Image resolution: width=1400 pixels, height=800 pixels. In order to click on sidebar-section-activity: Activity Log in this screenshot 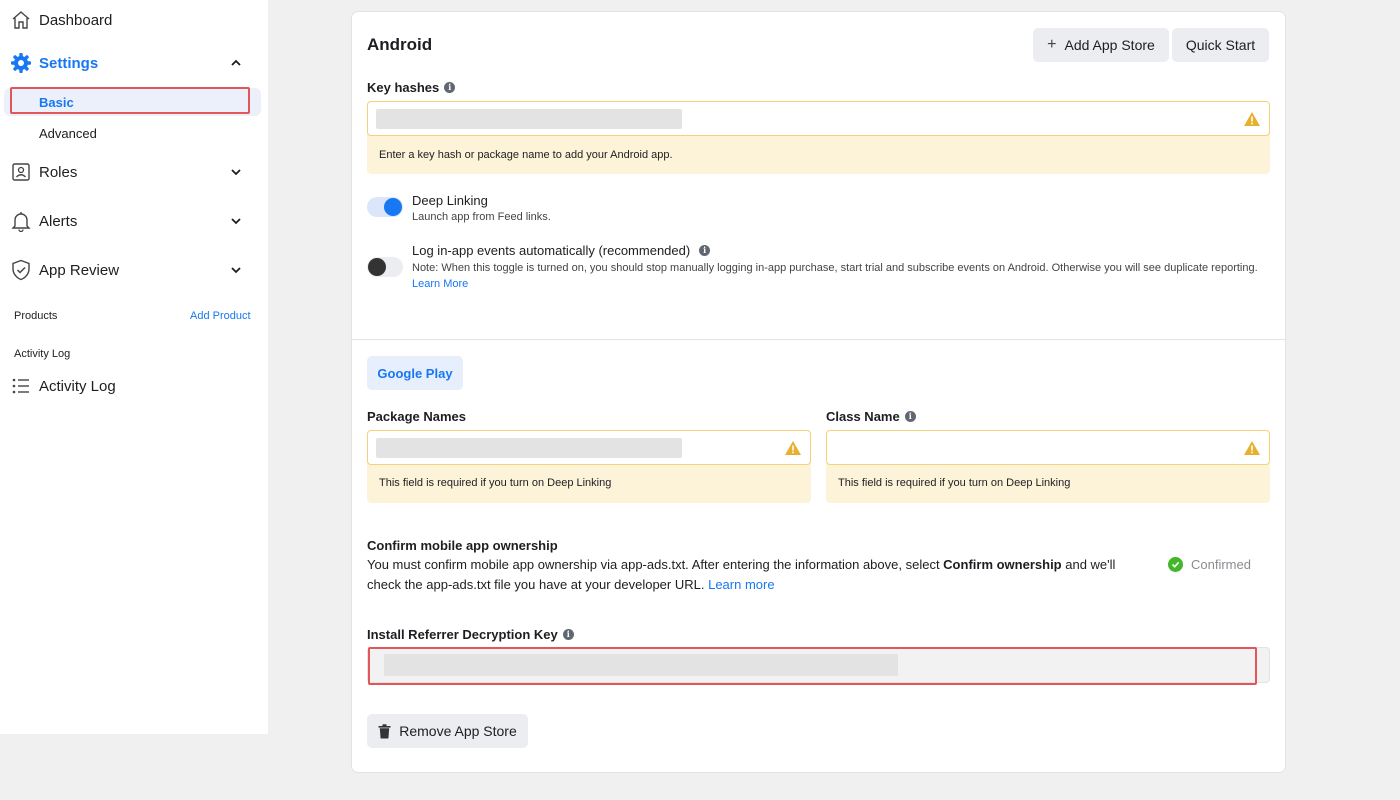, I will do `click(42, 354)`.